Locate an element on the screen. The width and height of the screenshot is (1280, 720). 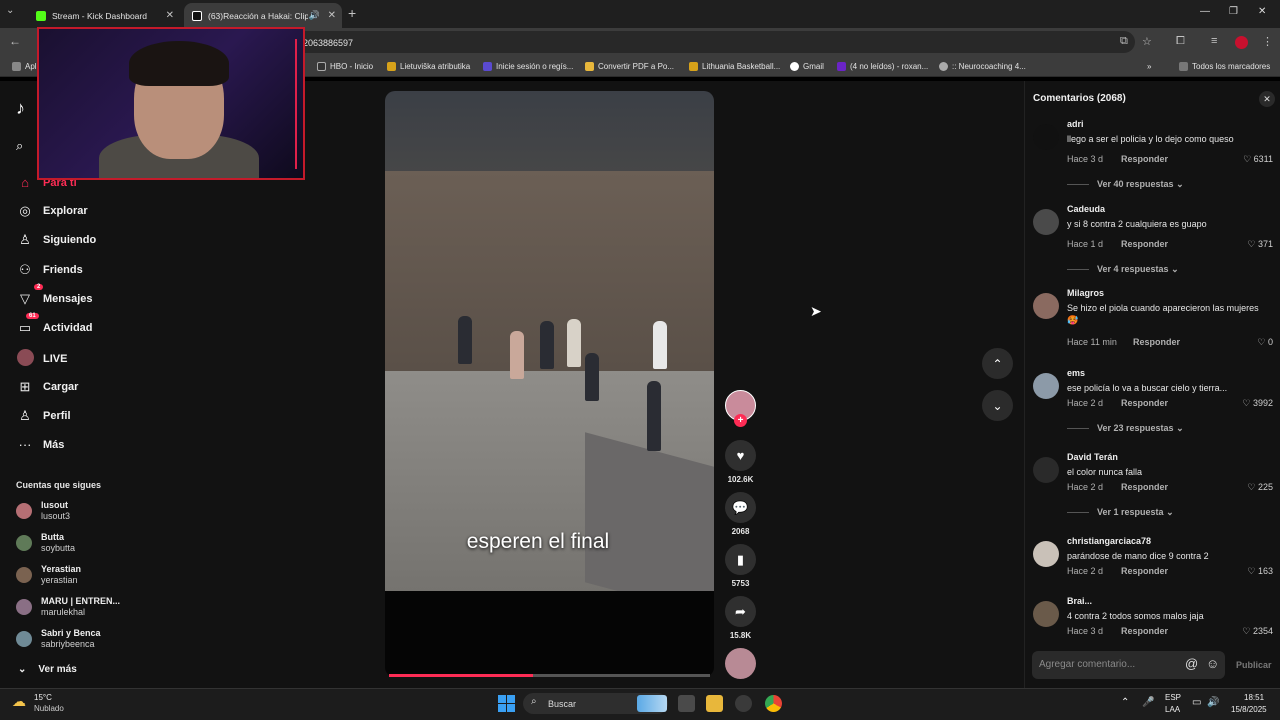
comment-user: ems is located at coordinates (1076, 373).